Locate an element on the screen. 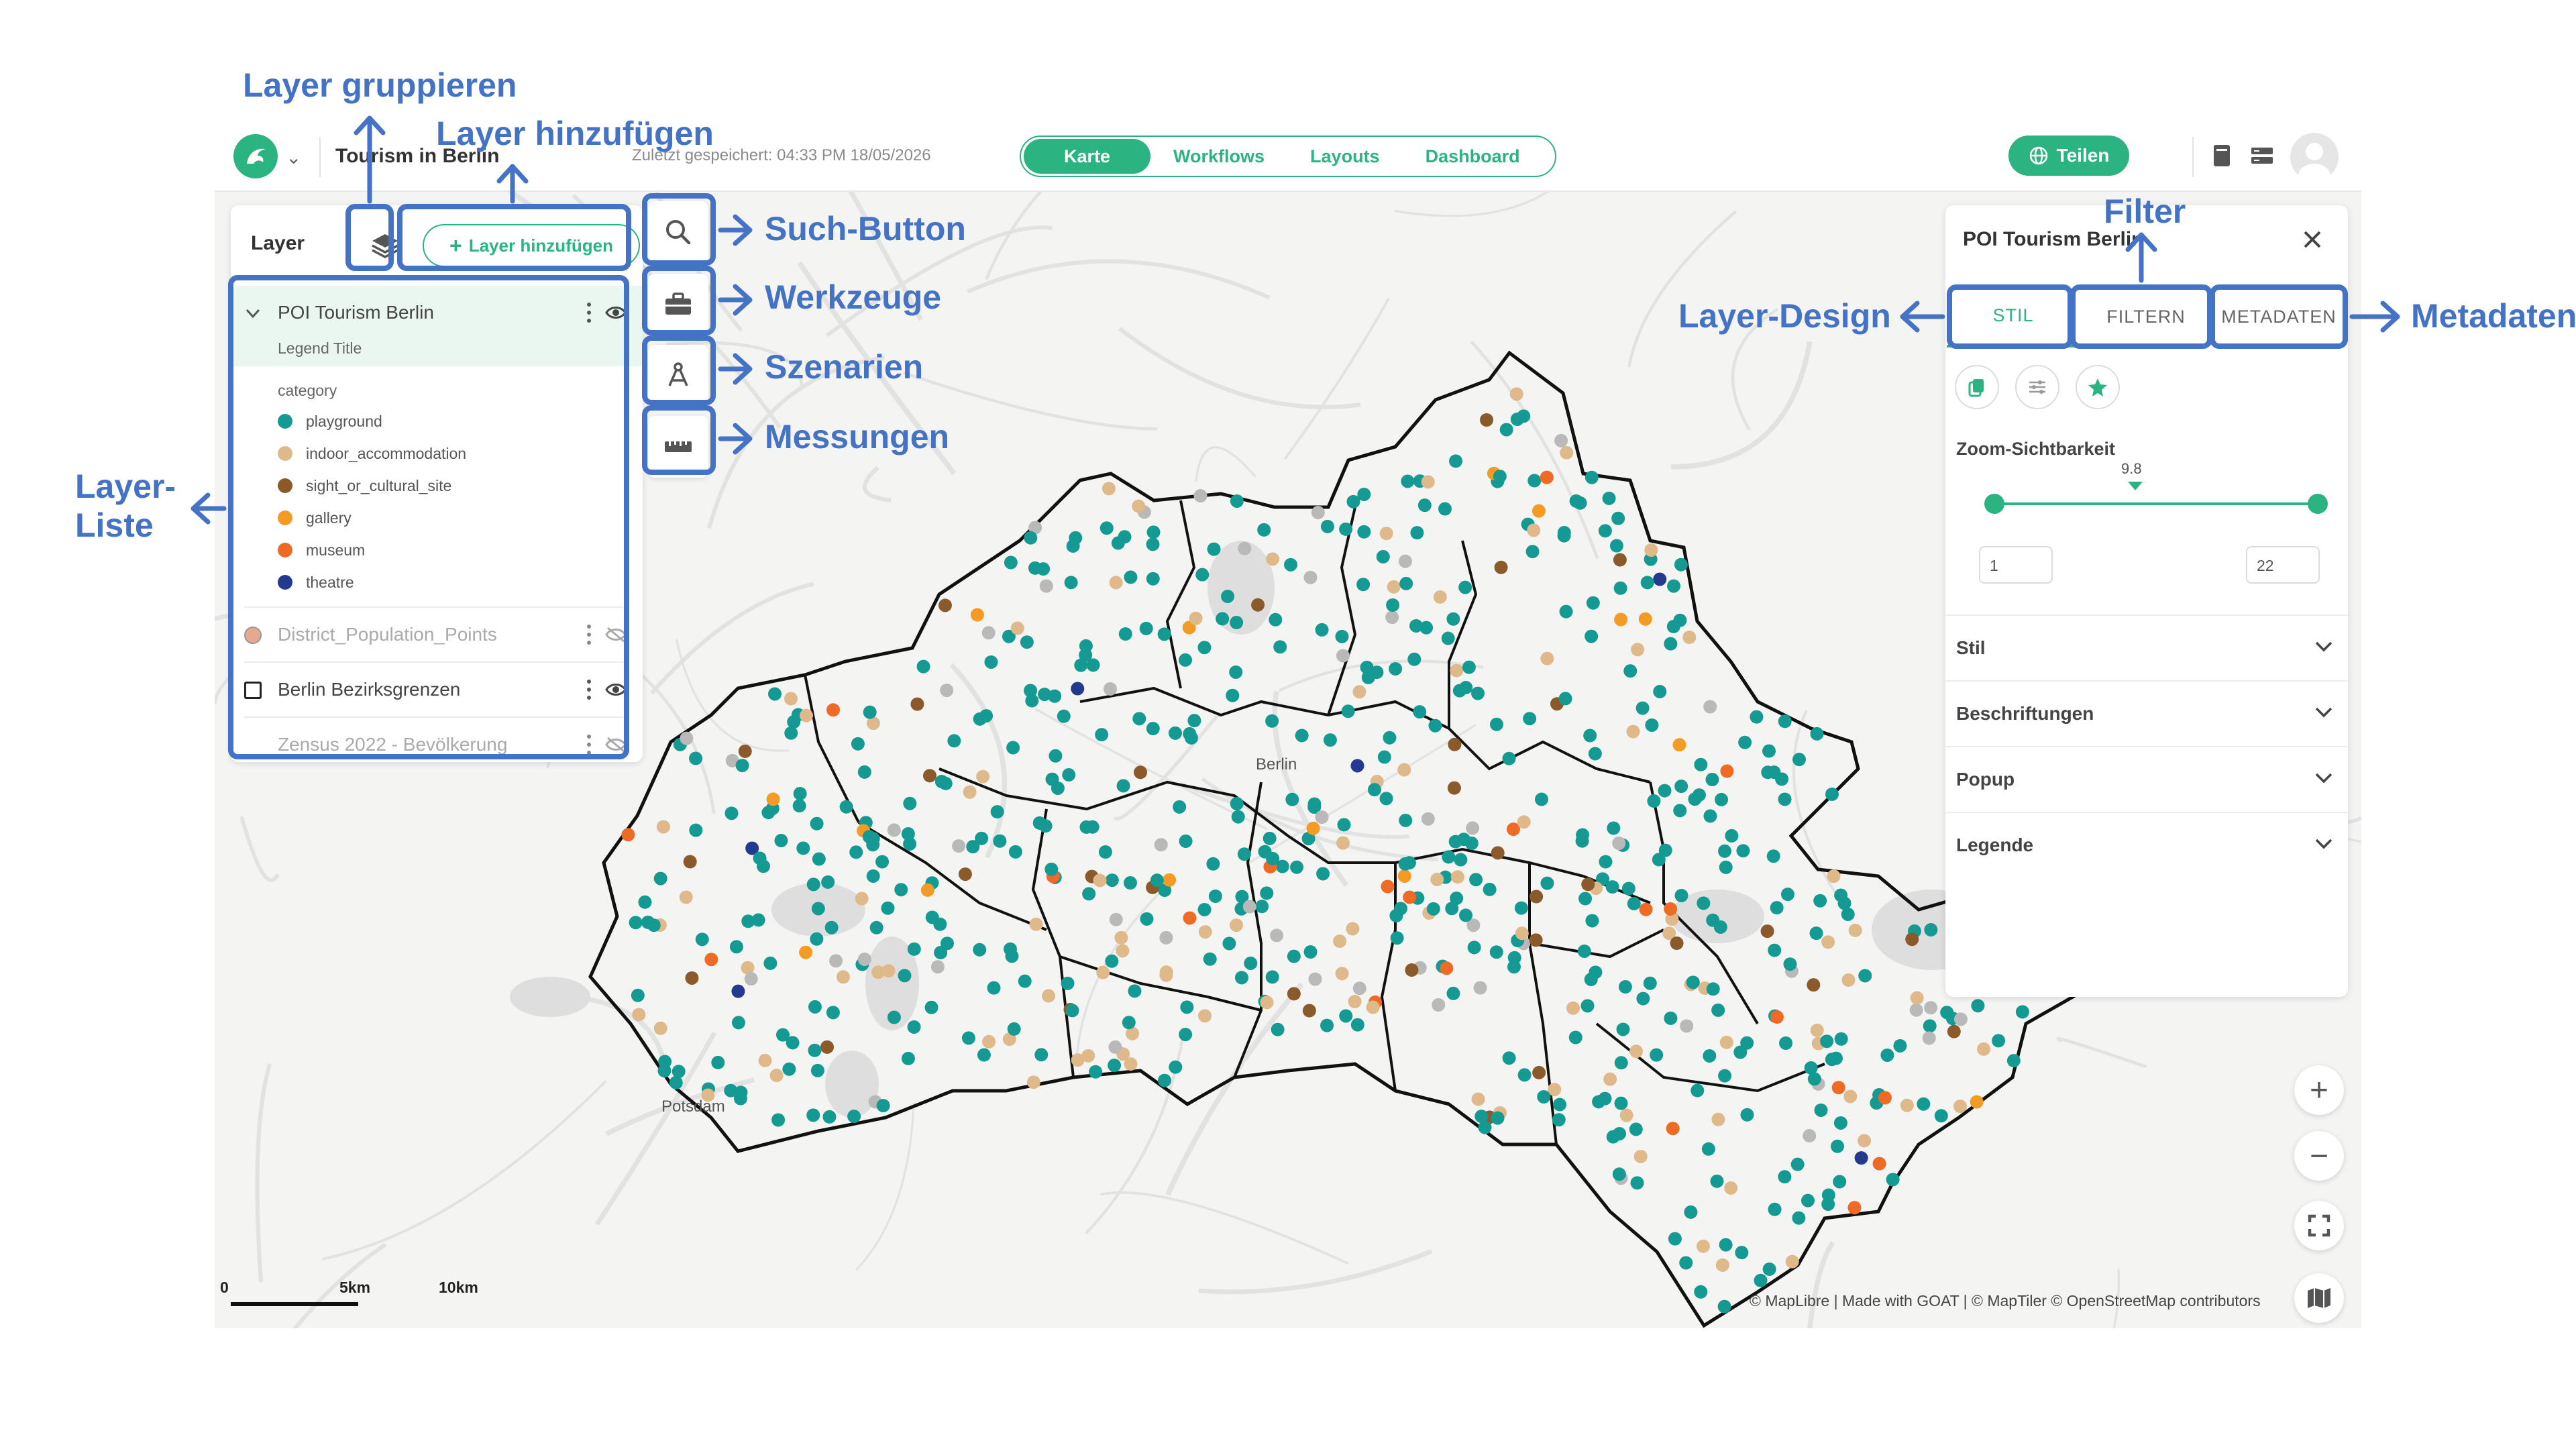  zoom-min-handle is located at coordinates (1994, 504).